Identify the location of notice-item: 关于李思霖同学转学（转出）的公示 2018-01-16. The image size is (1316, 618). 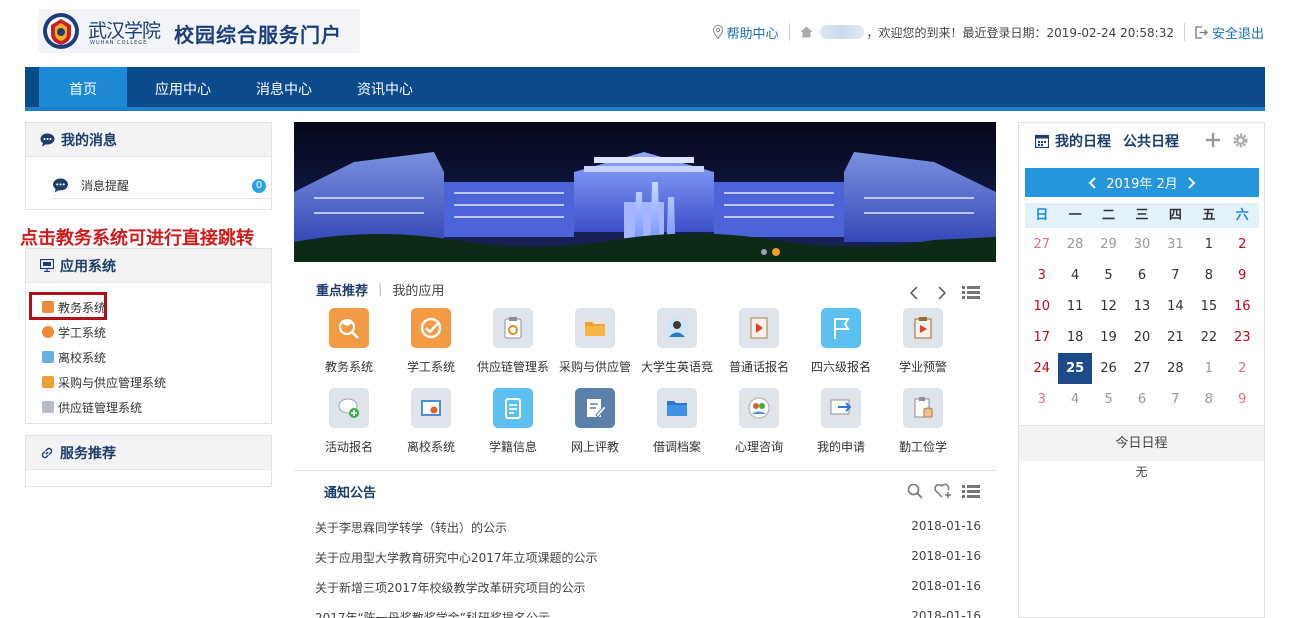
(648, 529).